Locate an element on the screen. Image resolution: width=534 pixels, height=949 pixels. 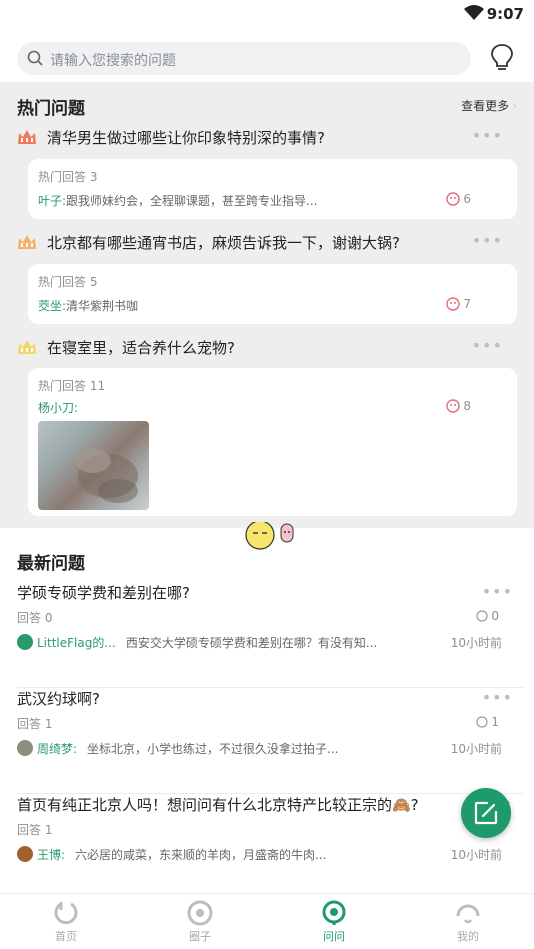
hot-question-text: 清华男生做过哪些让你印象特别深的事情? is located at coordinates (186, 138).